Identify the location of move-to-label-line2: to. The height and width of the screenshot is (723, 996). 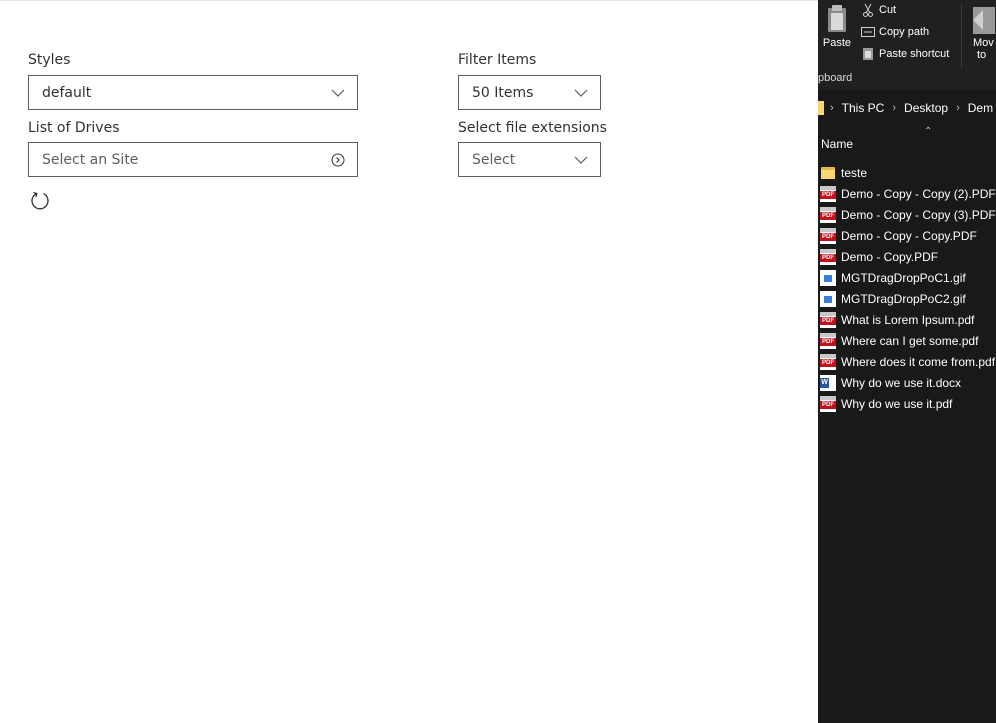
(982, 55).